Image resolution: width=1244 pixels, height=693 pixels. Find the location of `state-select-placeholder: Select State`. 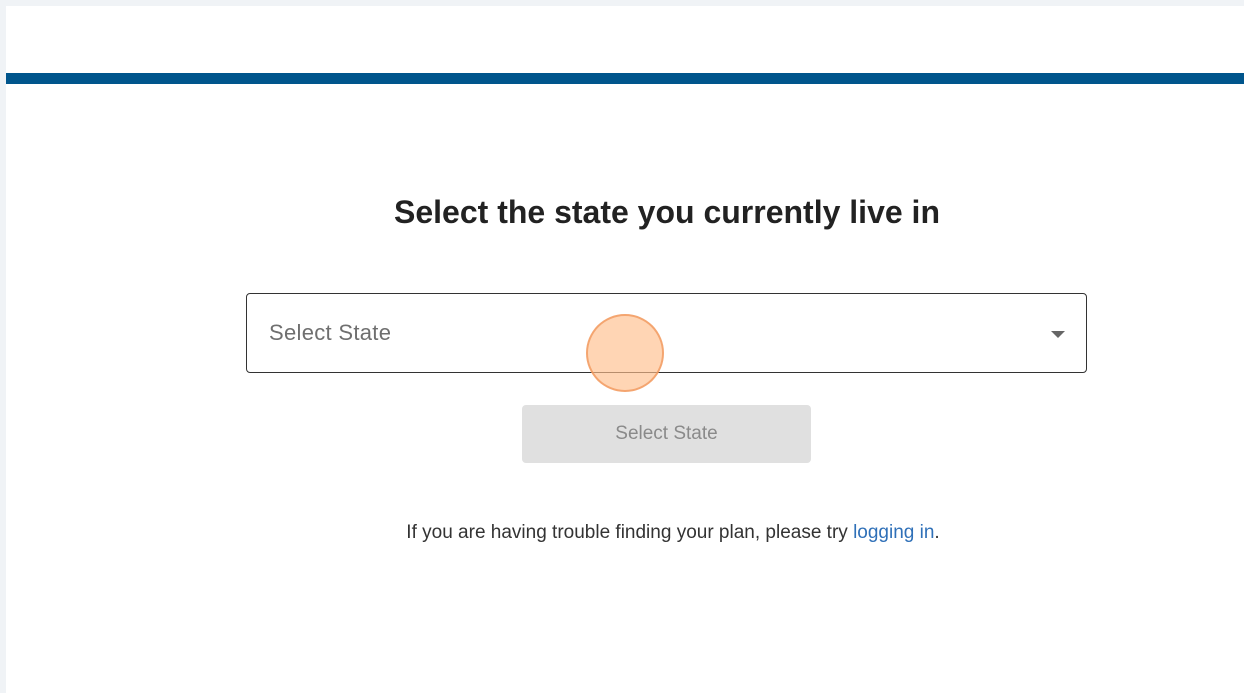

state-select-placeholder: Select State is located at coordinates (330, 332).